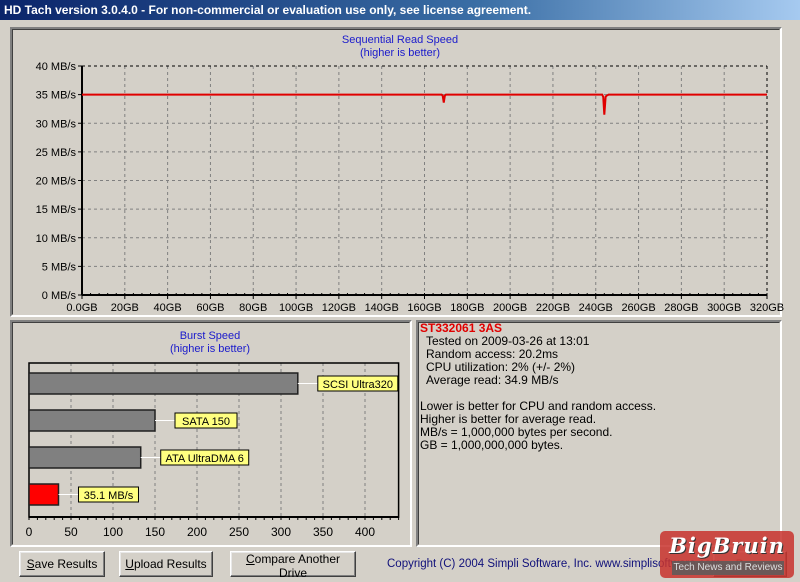 This screenshot has width=800, height=582. Describe the element at coordinates (113, 532) in the screenshot. I see `x-tick-label: 100` at that location.